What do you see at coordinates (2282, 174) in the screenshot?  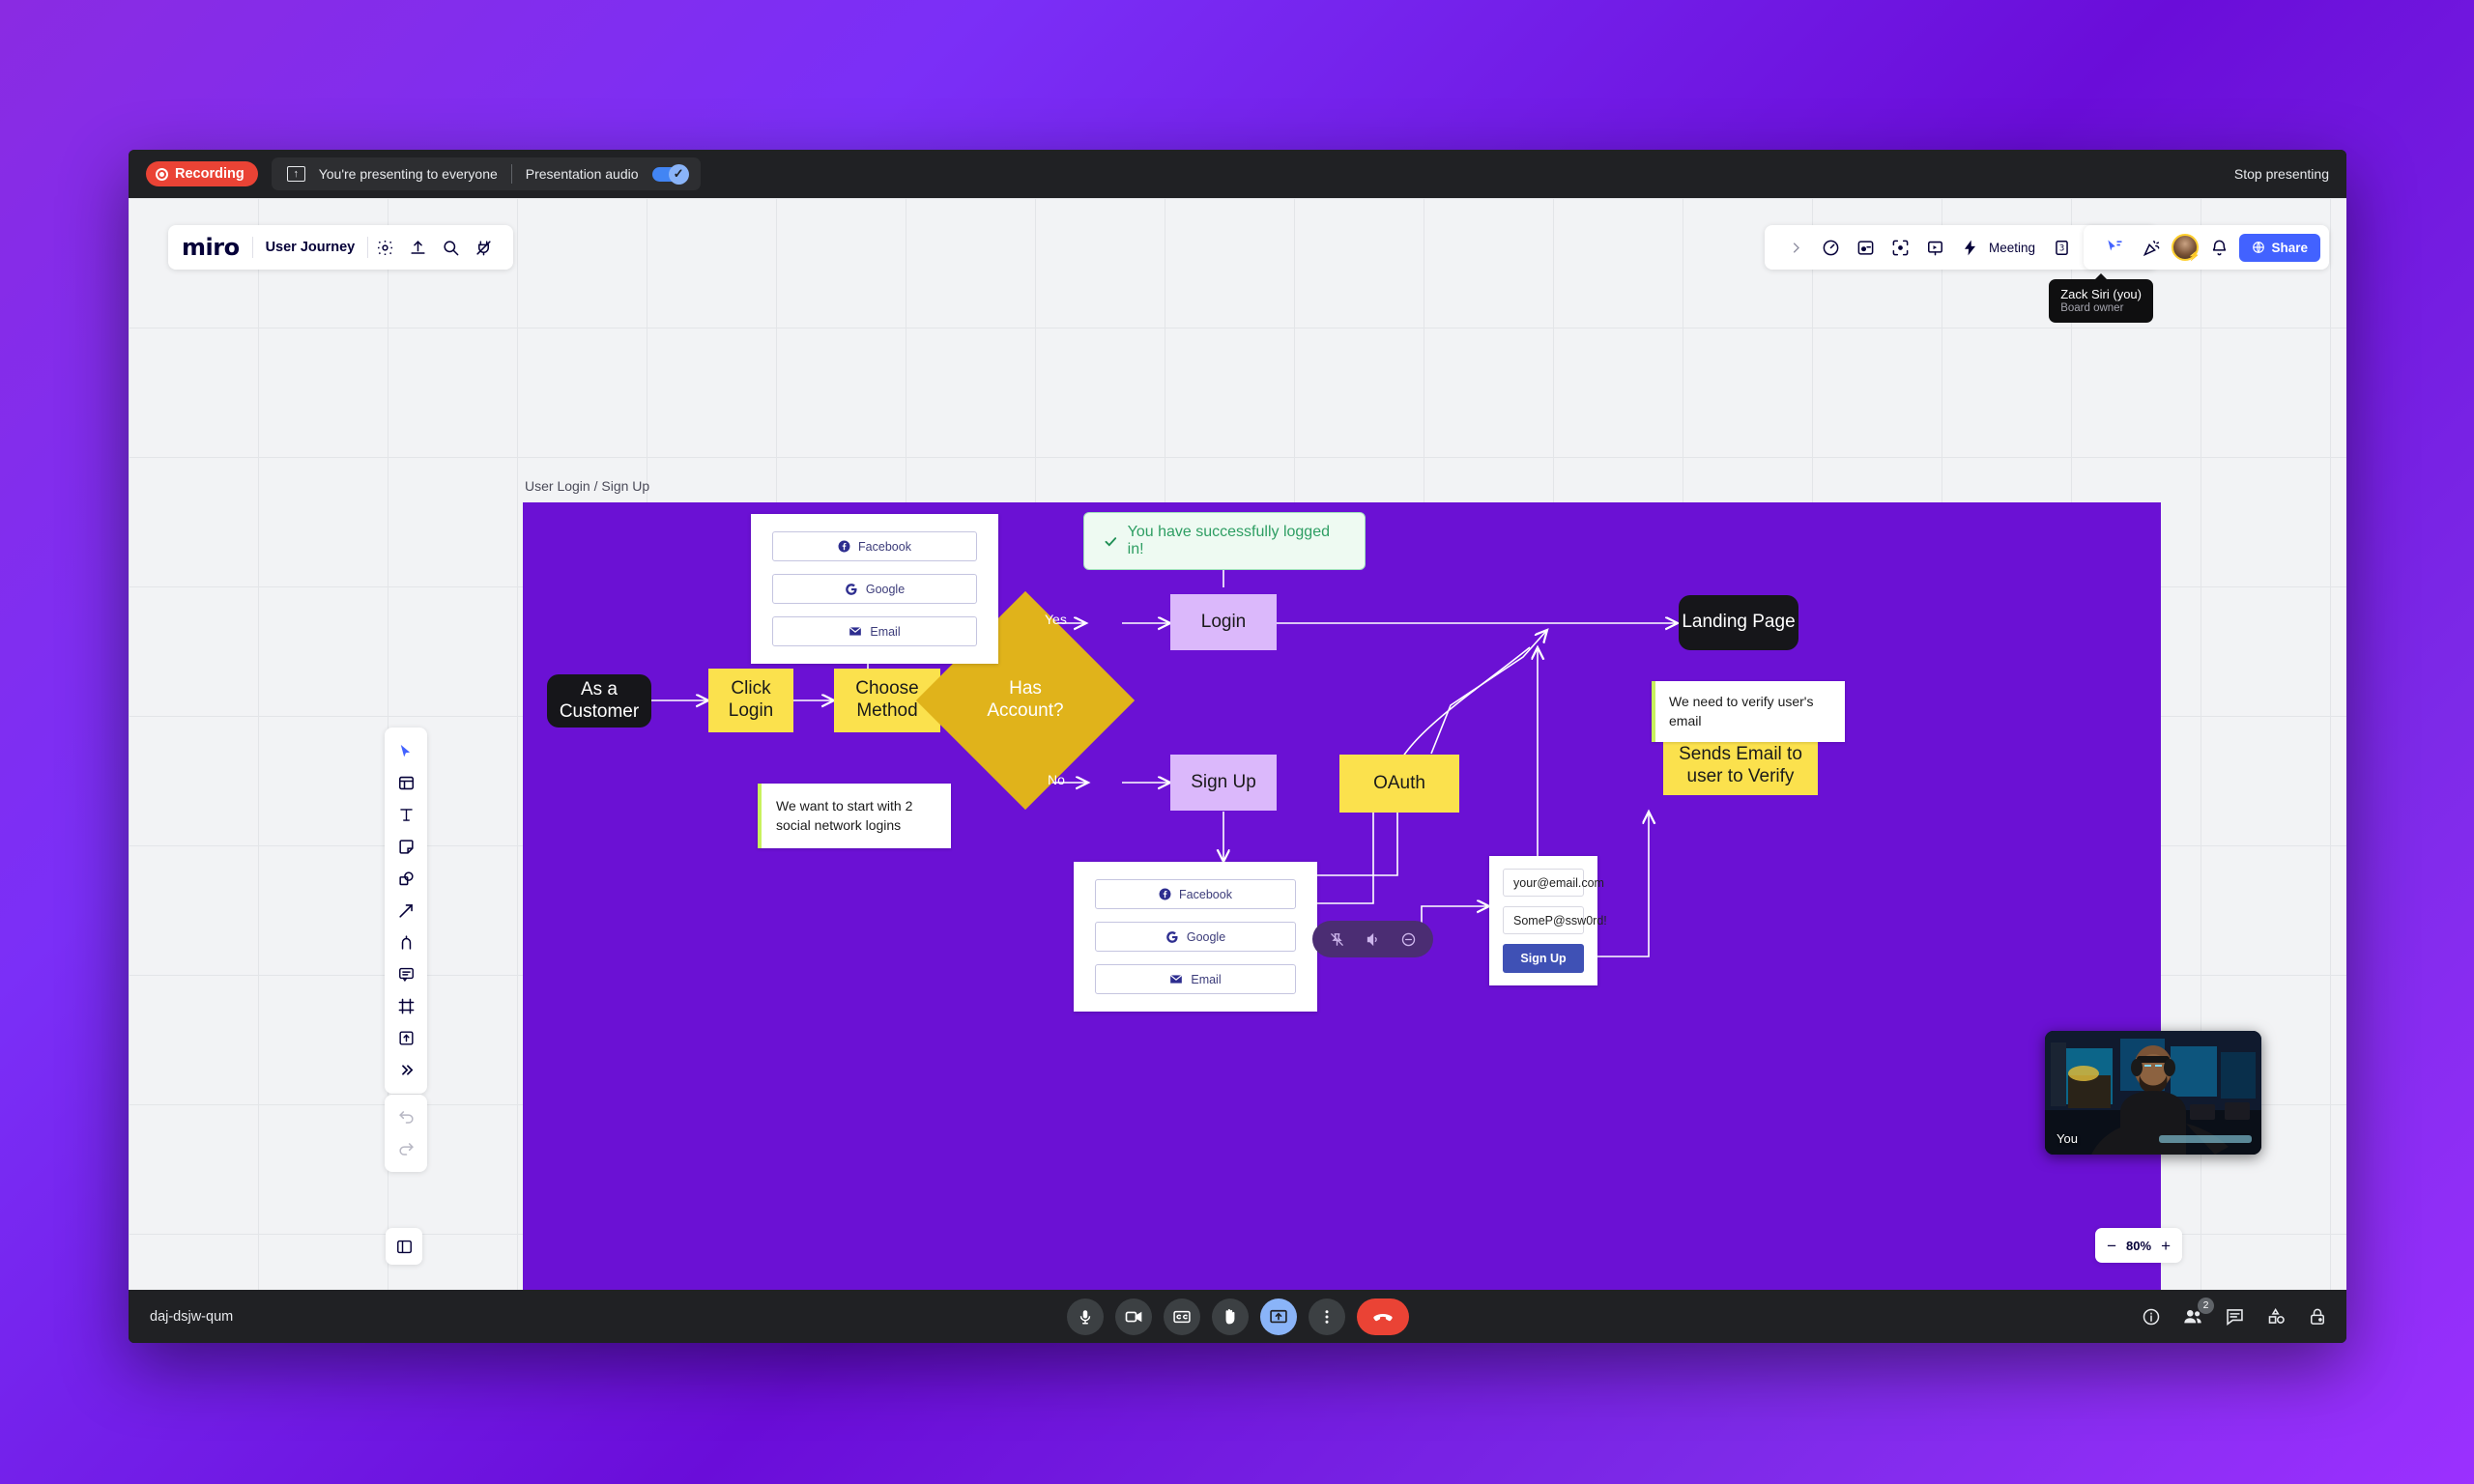 I see `stop-presenting-button: Stop presenting` at bounding box center [2282, 174].